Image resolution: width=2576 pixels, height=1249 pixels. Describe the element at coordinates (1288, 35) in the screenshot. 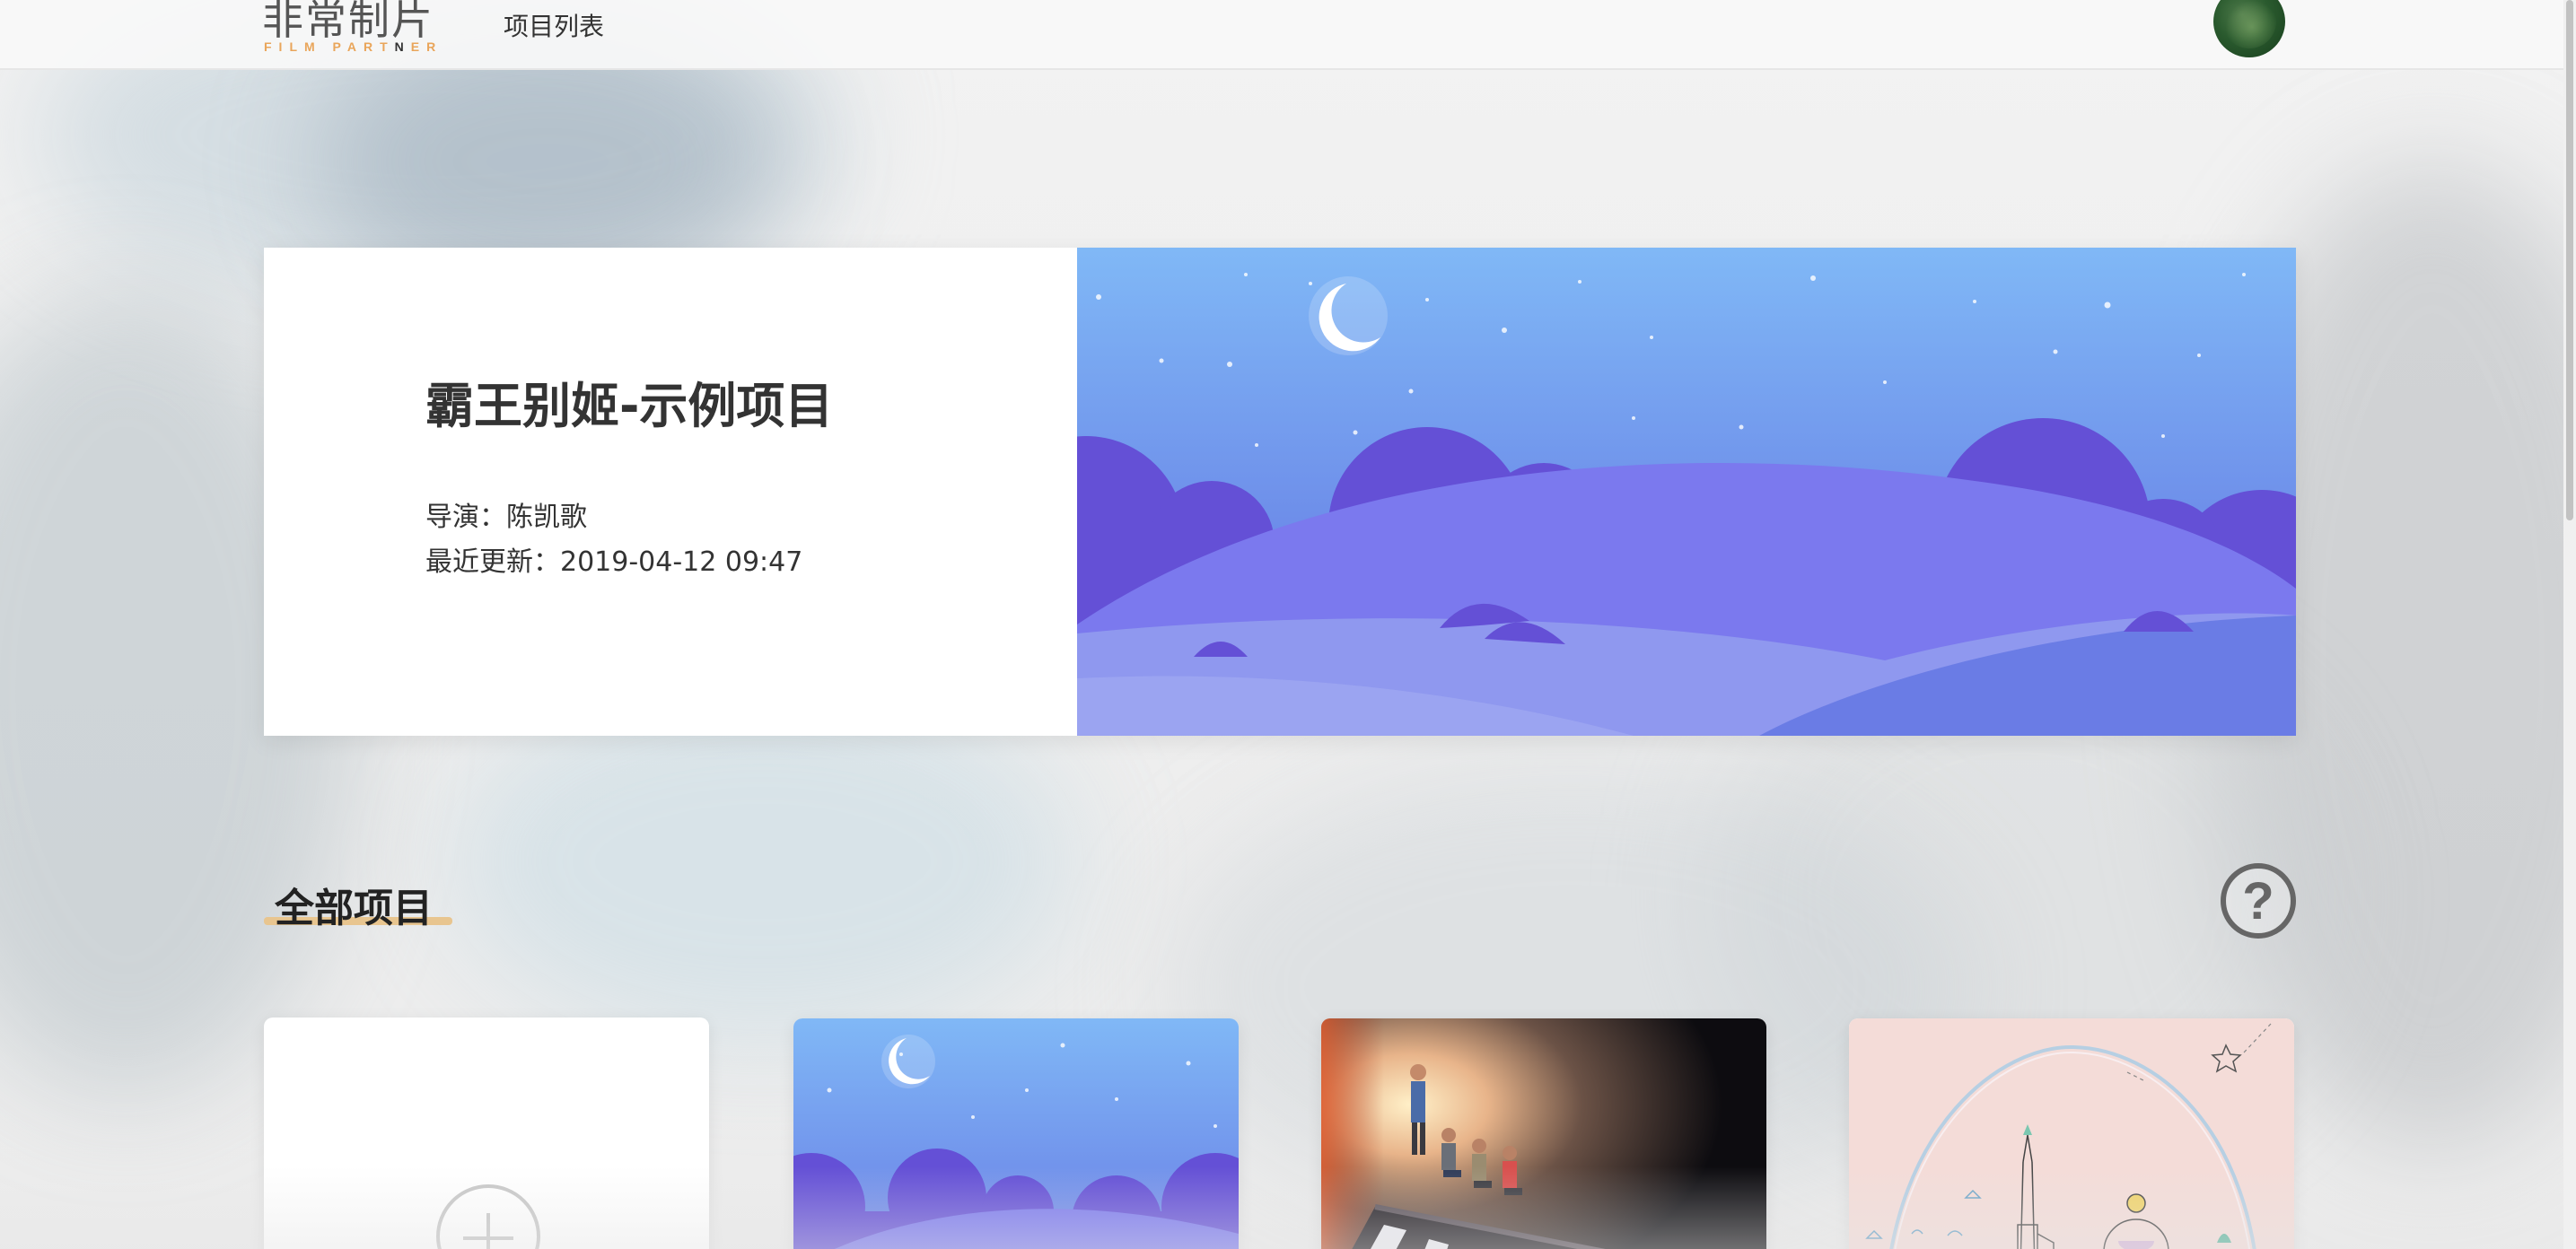

I see `top-header: 非常制片 FILM PARTNER 项目列表` at that location.